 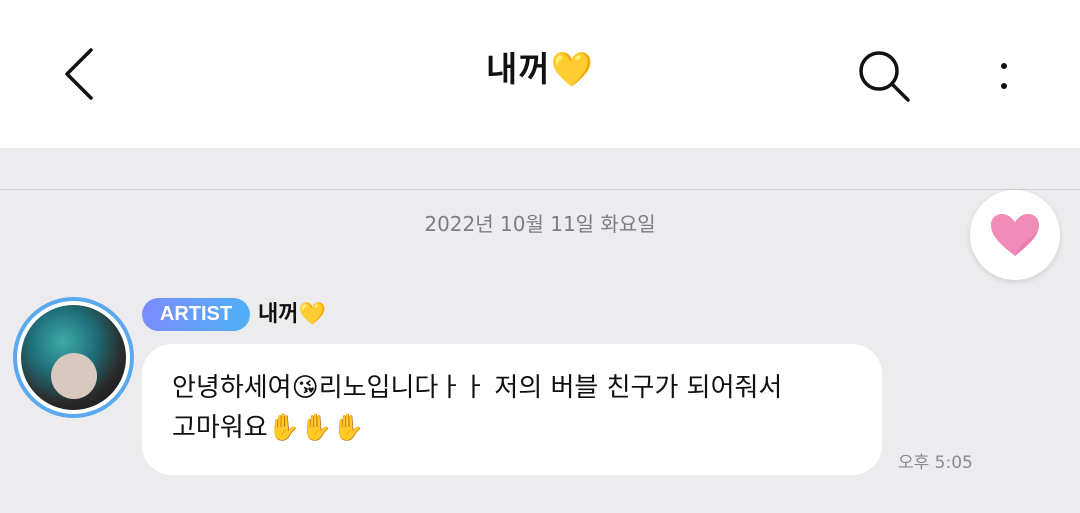 I want to click on search-icon, so click(x=884, y=76).